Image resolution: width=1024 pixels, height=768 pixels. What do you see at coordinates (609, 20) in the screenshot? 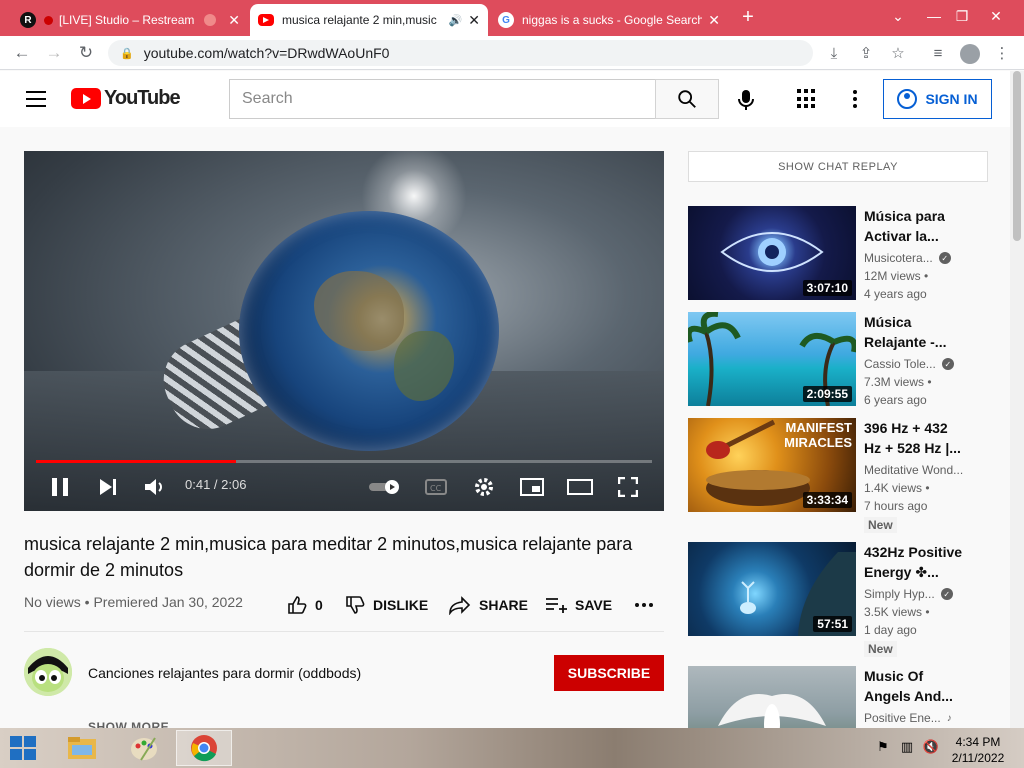
I see `tab-google: G niggas is a sucks - Google Search ✕` at bounding box center [609, 20].